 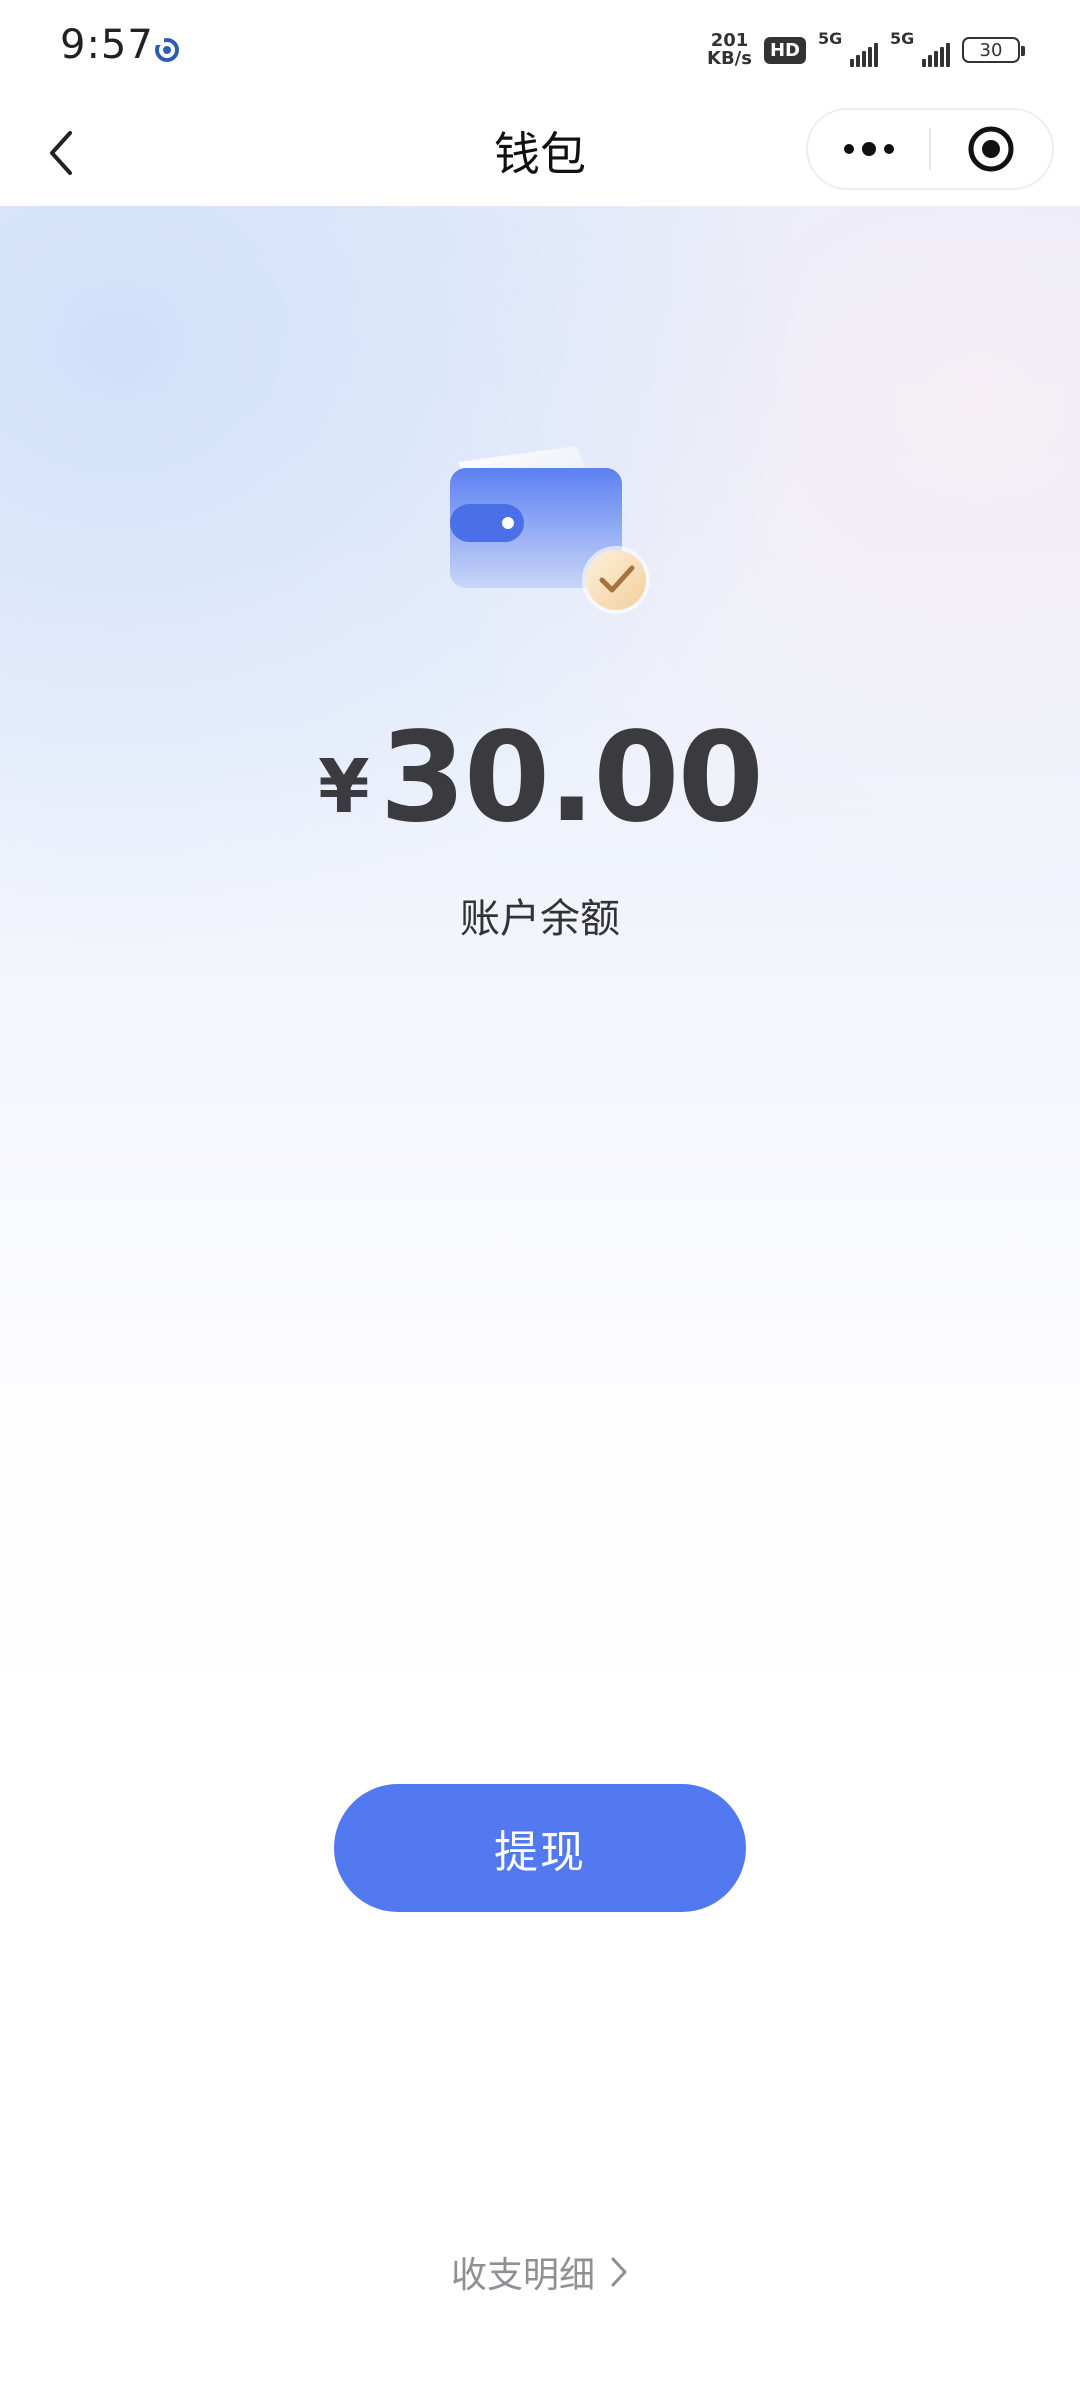 I want to click on network-speed: 201 KB/s, so click(x=729, y=50).